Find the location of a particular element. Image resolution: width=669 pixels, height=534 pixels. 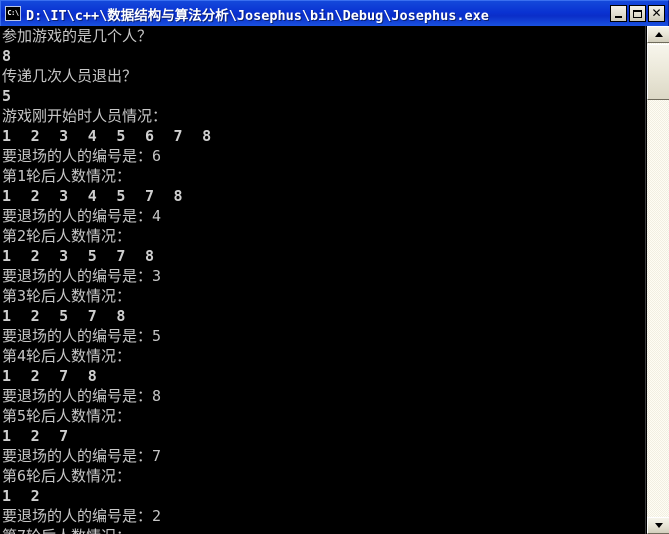

console-icon-label: C:\ is located at coordinates (13, 13).